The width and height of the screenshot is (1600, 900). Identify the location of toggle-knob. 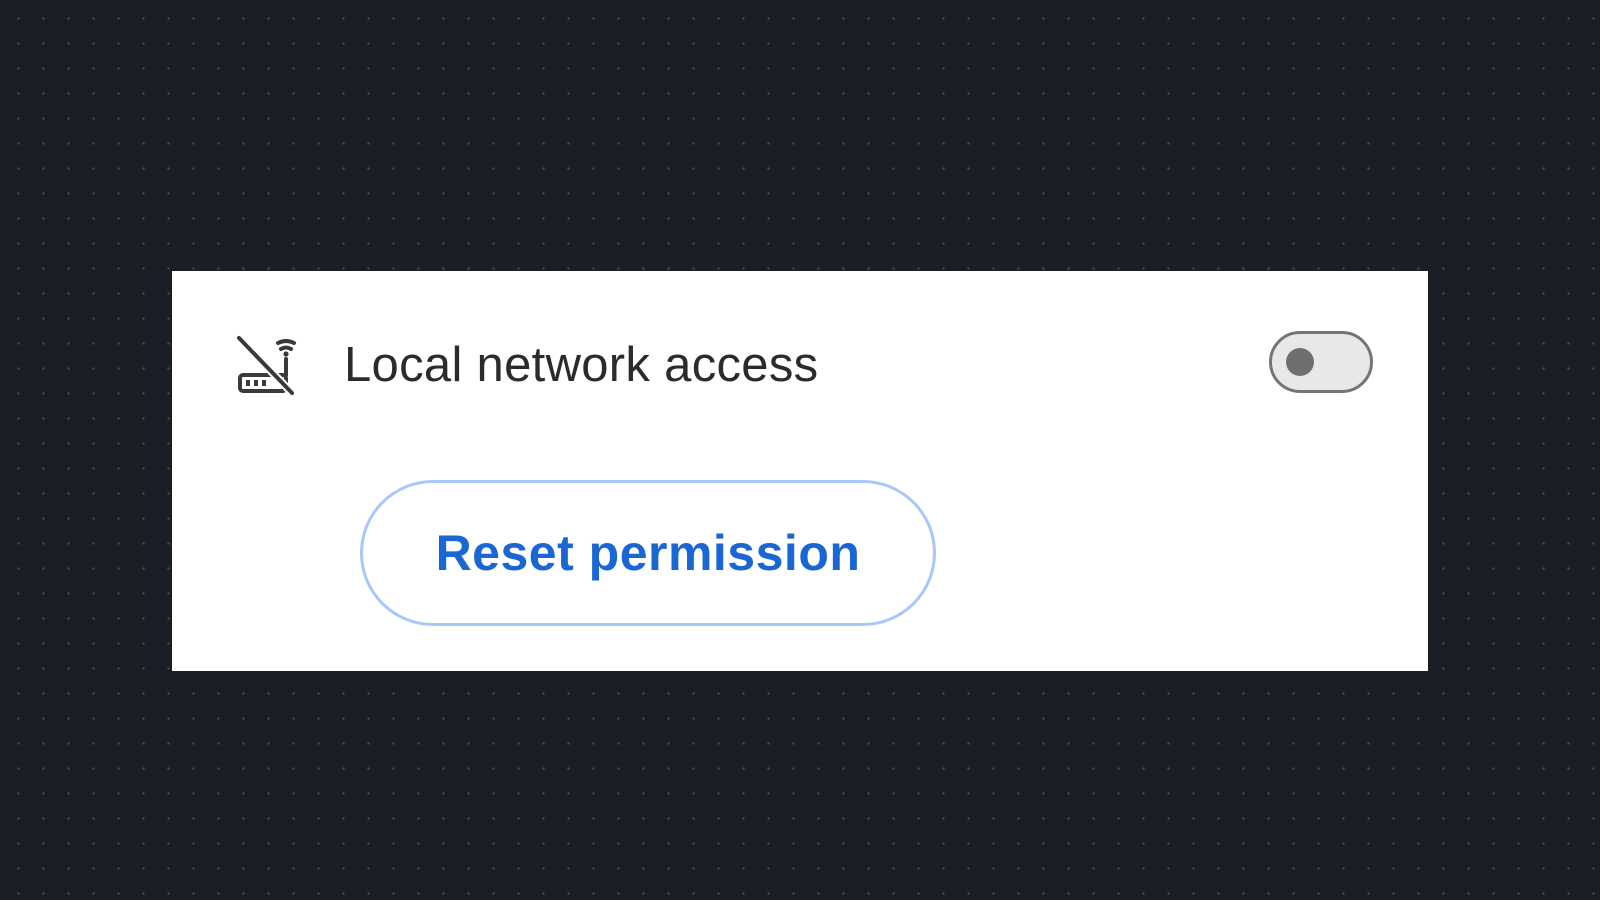
(1300, 362).